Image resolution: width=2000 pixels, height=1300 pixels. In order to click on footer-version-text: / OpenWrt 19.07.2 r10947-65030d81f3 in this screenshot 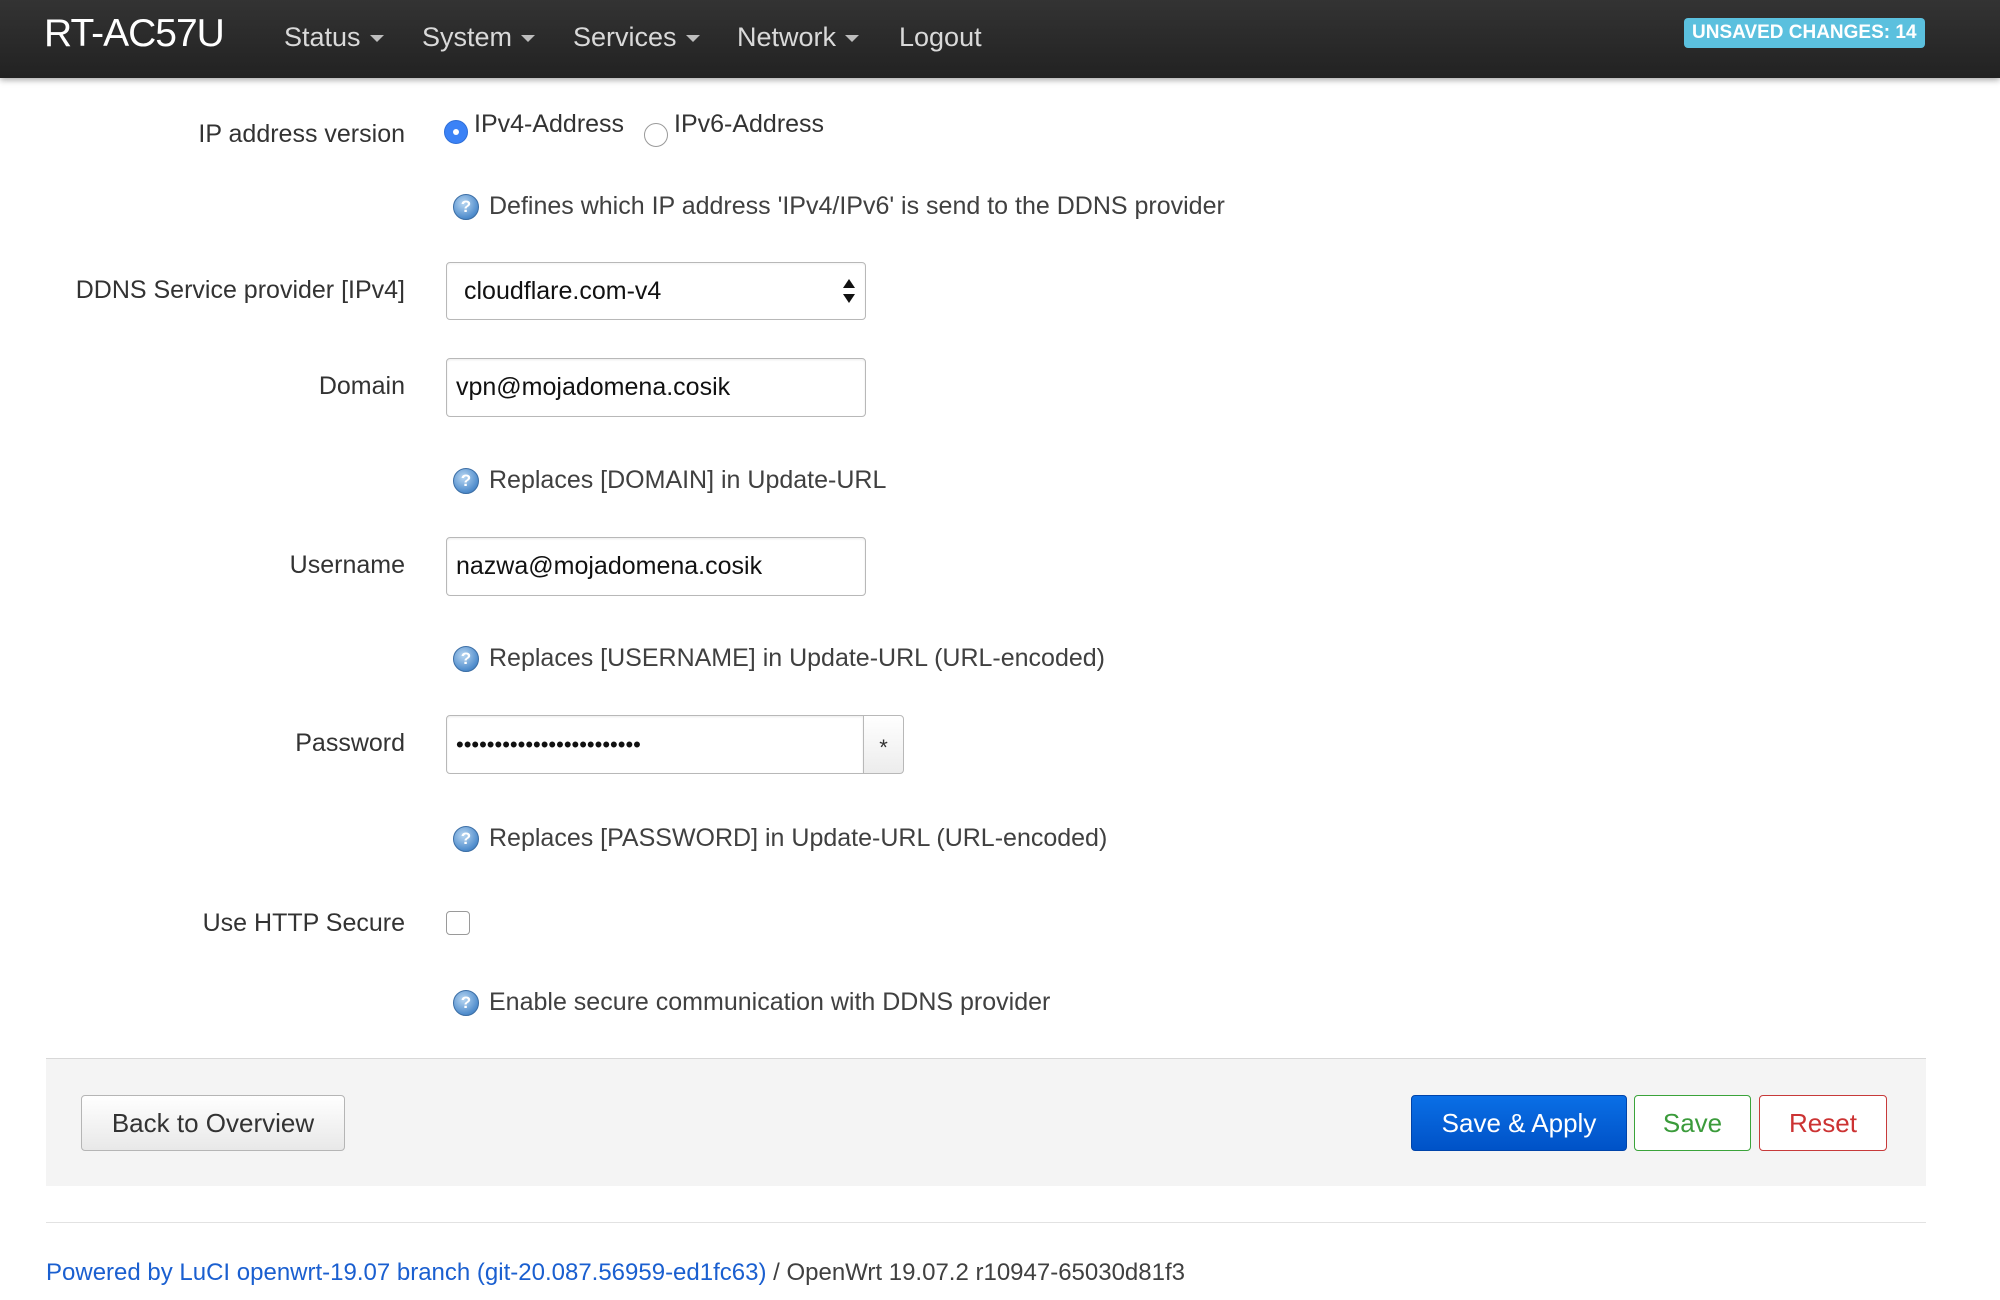, I will do `click(975, 1272)`.